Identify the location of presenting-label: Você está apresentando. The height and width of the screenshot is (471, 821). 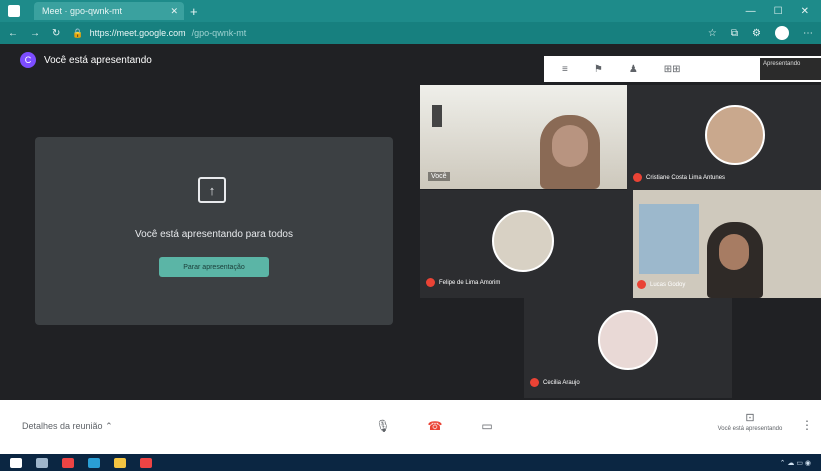
(98, 60).